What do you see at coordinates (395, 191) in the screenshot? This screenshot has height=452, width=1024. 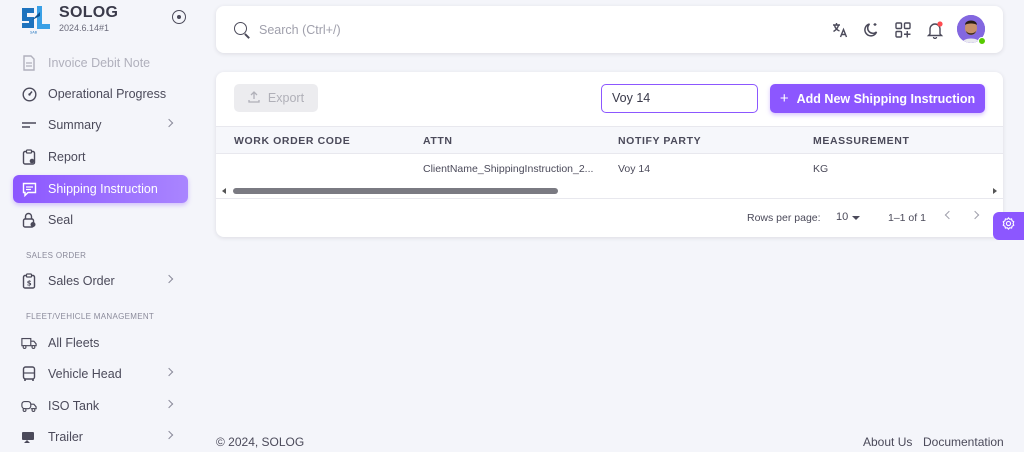 I see `scrollbar-thumb` at bounding box center [395, 191].